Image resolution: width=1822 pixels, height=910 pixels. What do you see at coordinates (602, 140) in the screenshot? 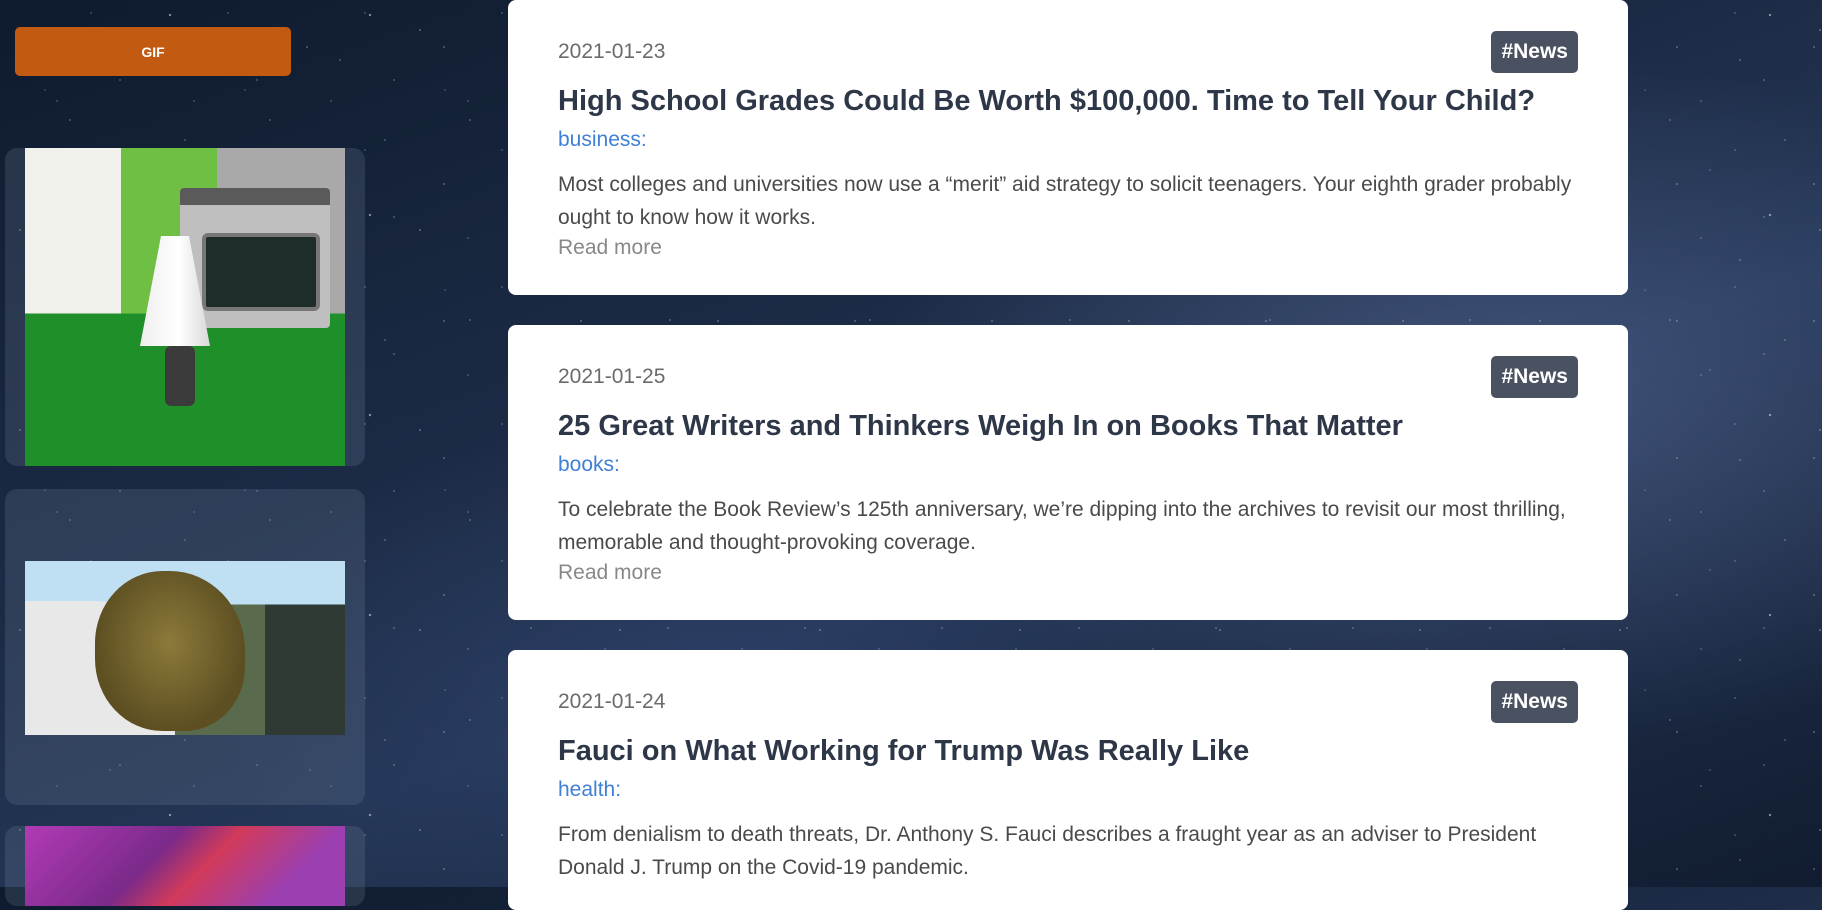
I see `article-category-link: business:` at bounding box center [602, 140].